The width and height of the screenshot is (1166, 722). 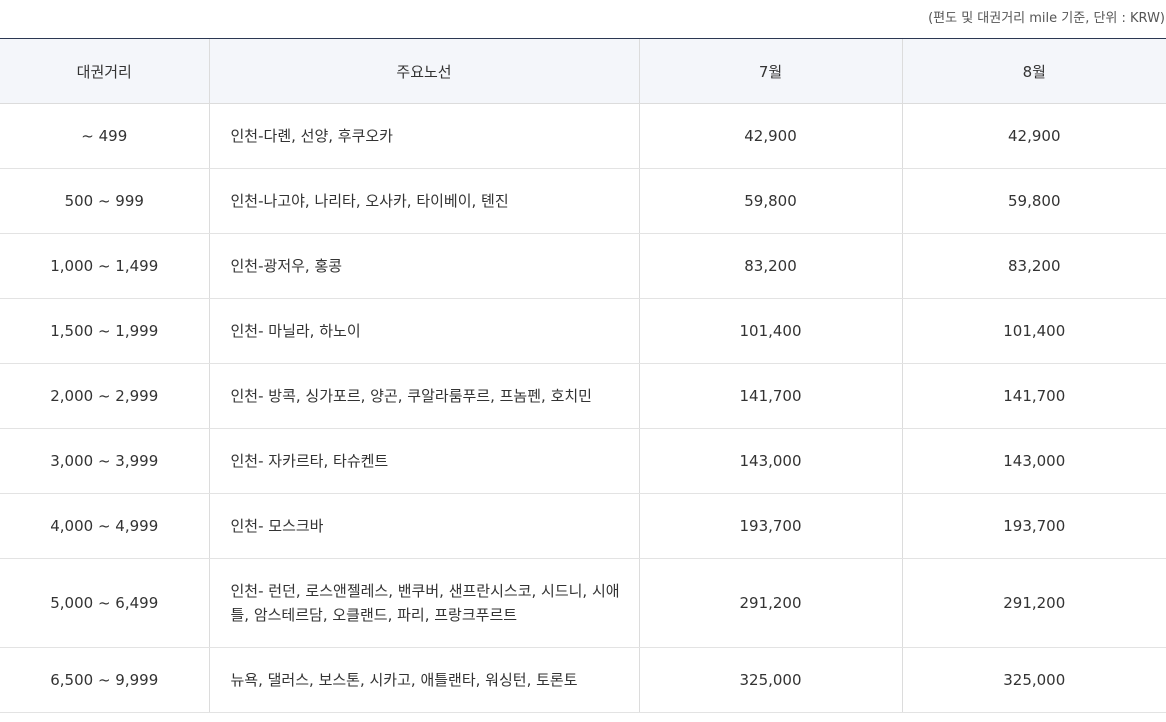 What do you see at coordinates (1033, 136) in the screenshot?
I see `august-fare-cell: 42,900` at bounding box center [1033, 136].